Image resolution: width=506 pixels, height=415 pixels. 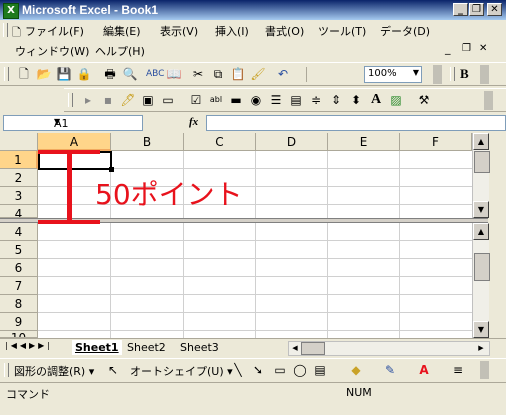 I want to click on print-preview-icon: 🔍, so click(x=130, y=74).